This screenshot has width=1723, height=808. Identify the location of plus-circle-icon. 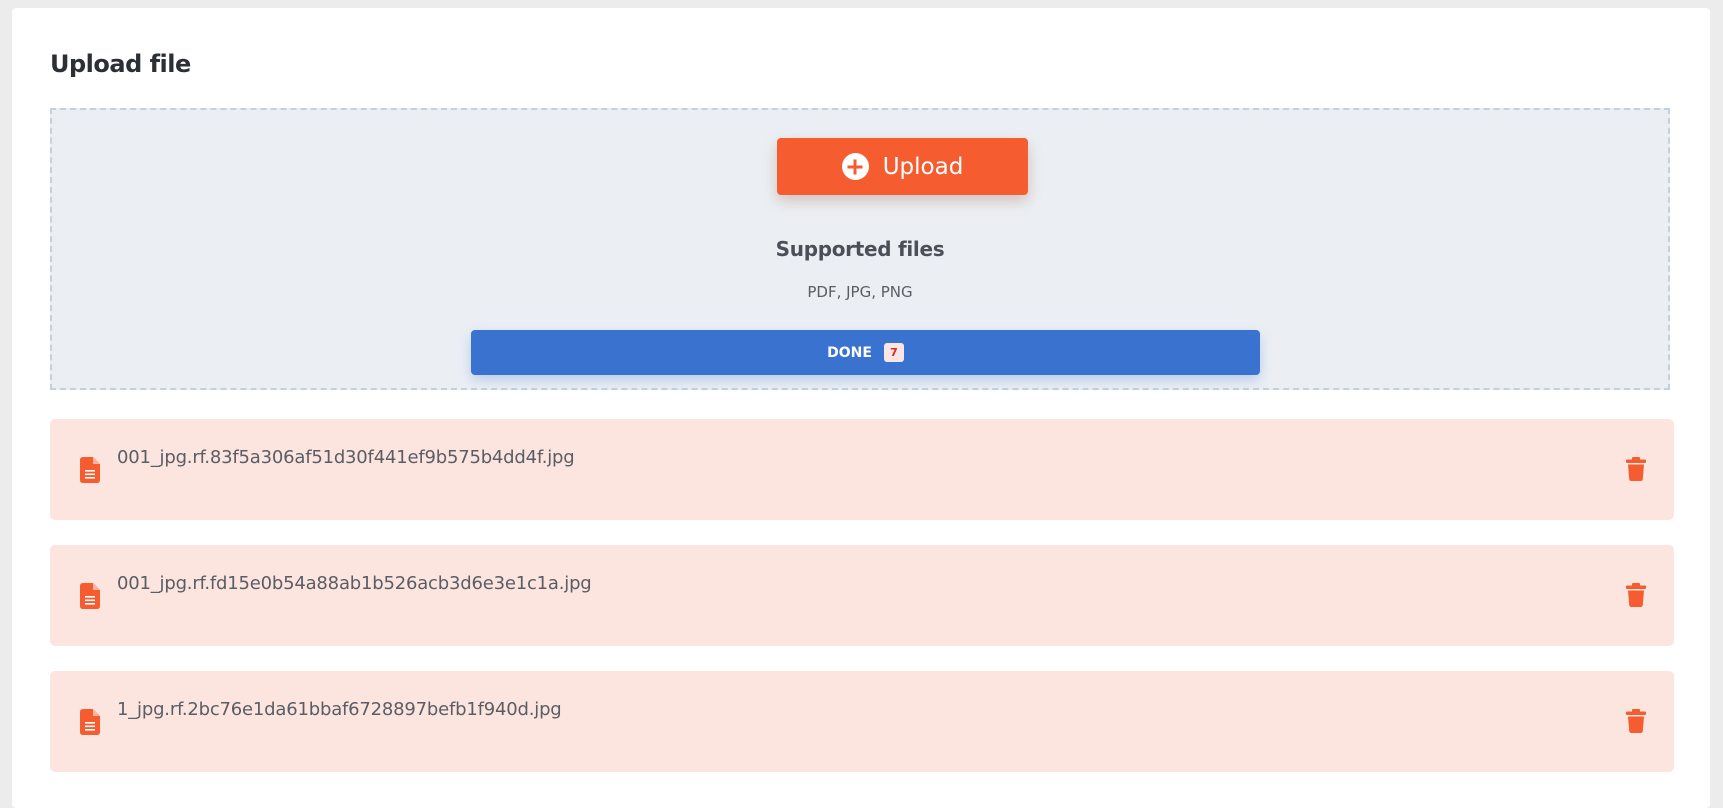
(855, 166).